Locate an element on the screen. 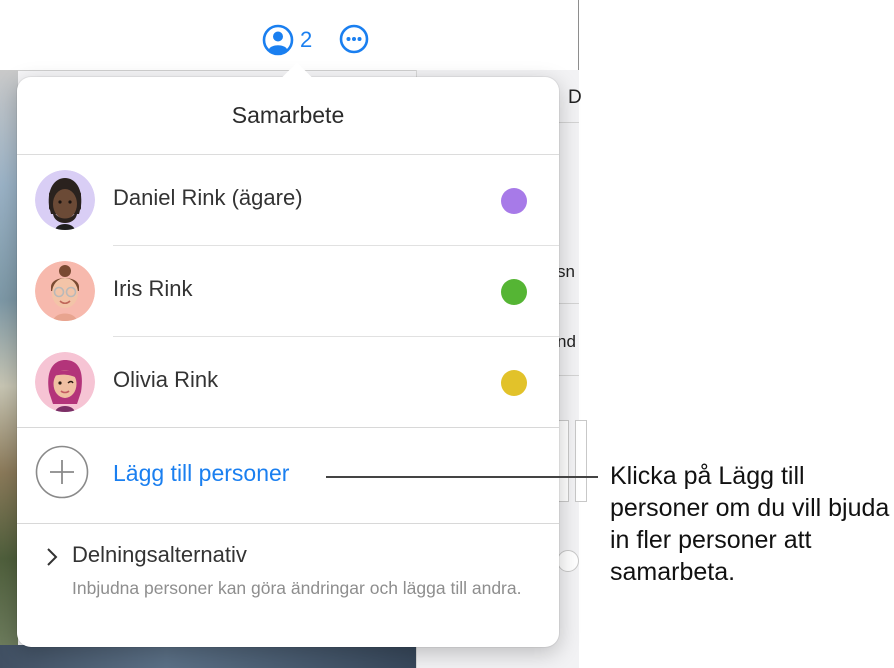 This screenshot has width=894, height=668. sidebar-fragment: sn is located at coordinates (566, 271).